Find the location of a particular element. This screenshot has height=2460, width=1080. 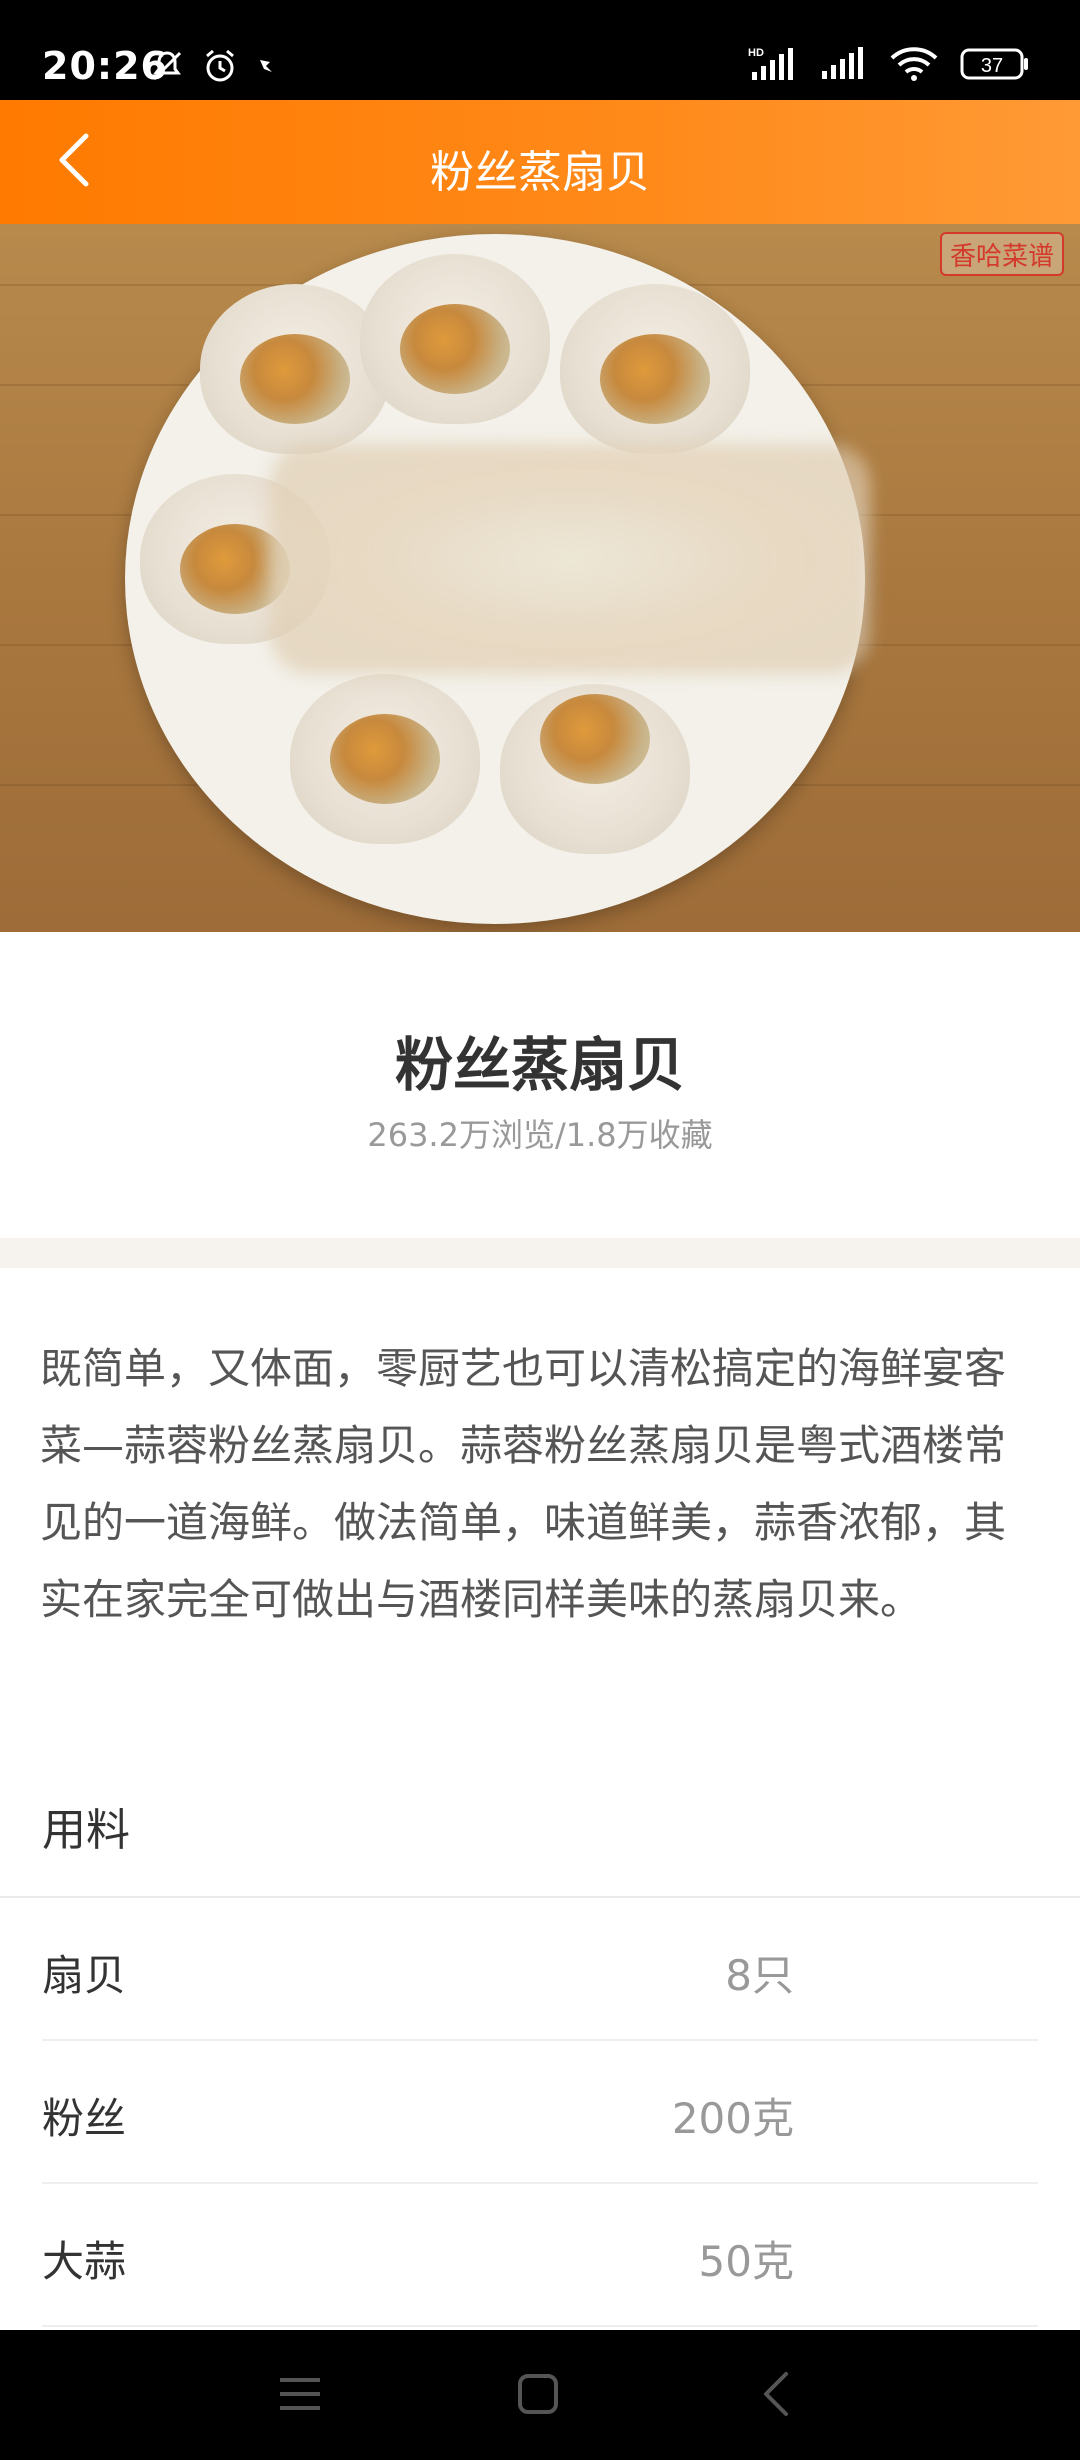

home-icon is located at coordinates (538, 2396).